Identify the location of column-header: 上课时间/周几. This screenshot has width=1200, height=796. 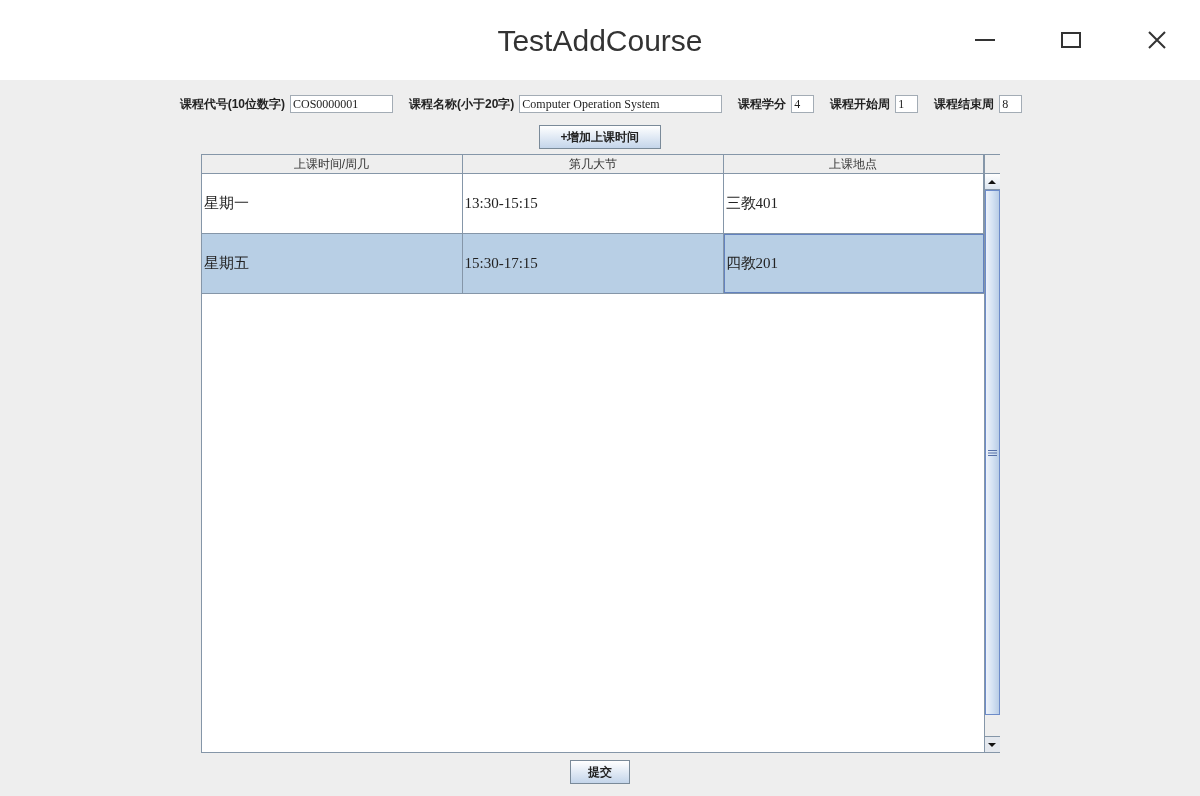
(332, 164).